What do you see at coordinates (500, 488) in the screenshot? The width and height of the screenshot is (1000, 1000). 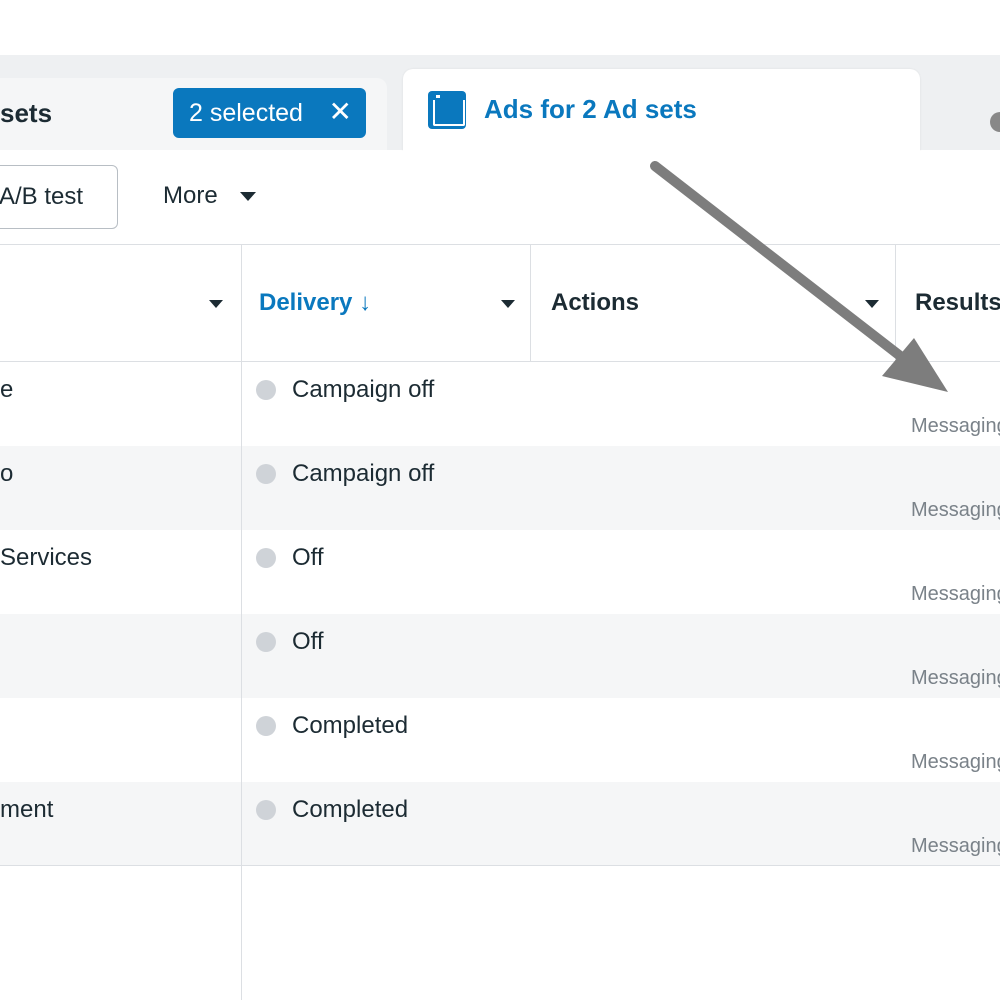 I see `table-row: o Campaign off Messaging` at bounding box center [500, 488].